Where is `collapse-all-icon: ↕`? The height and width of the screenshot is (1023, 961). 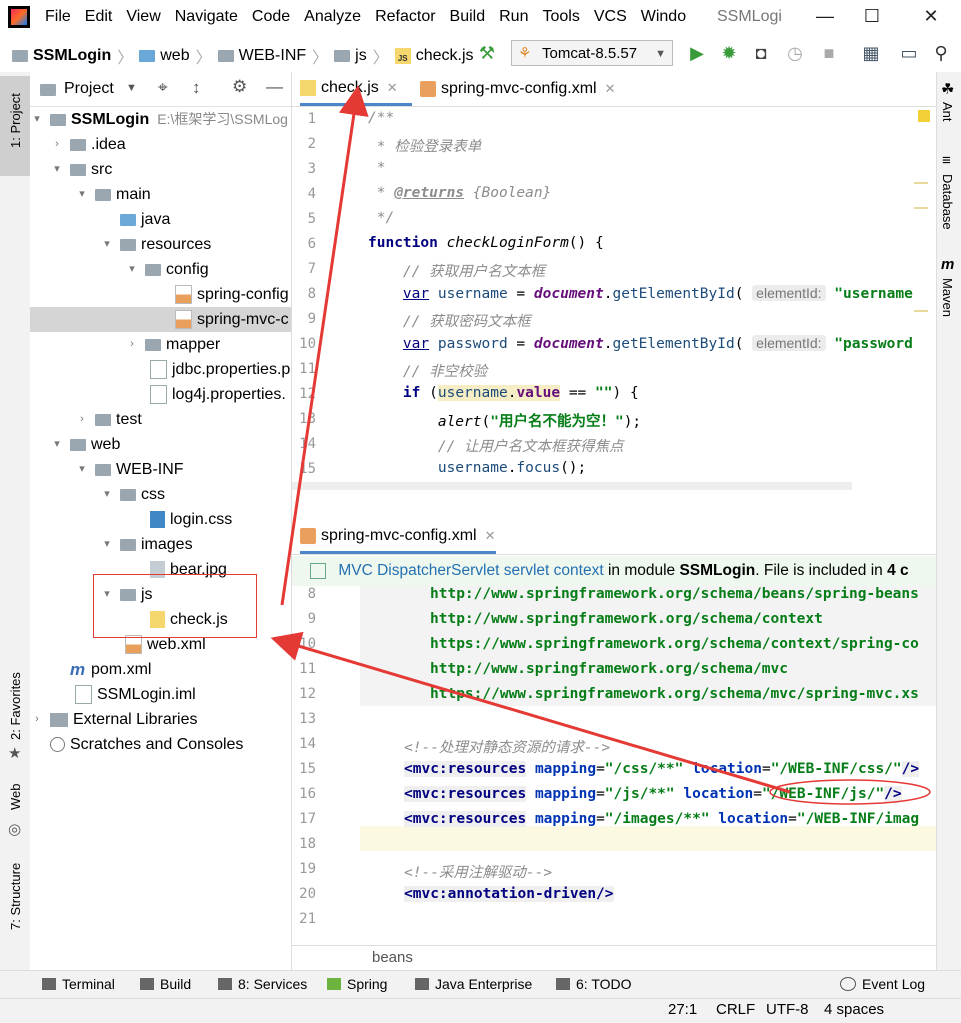
collapse-all-icon: ↕ is located at coordinates (196, 88).